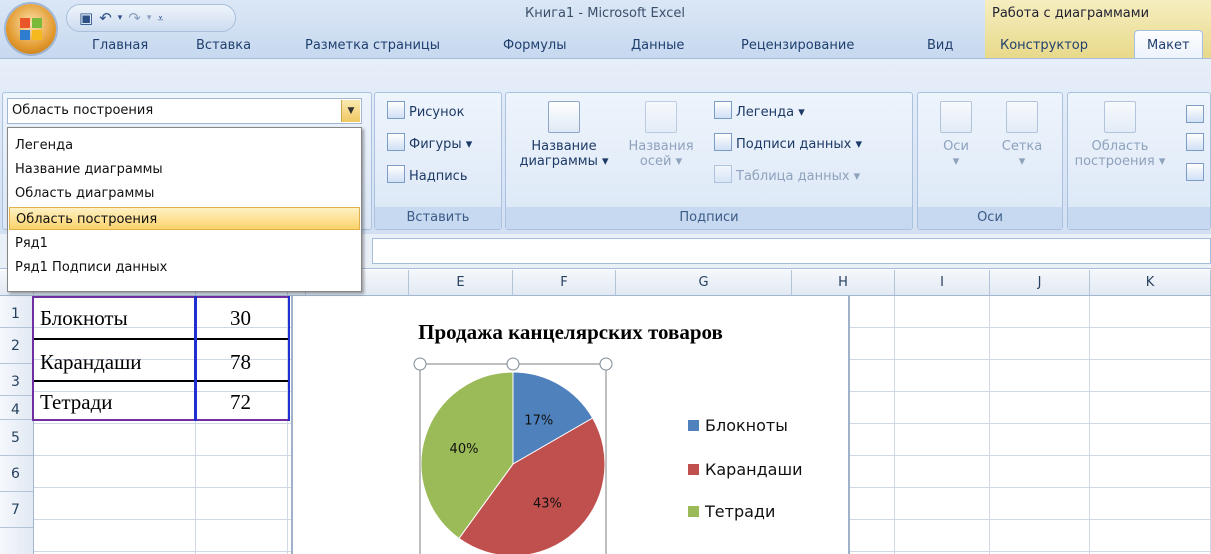 The width and height of the screenshot is (1211, 554). I want to click on data-table-icon, so click(723, 174).